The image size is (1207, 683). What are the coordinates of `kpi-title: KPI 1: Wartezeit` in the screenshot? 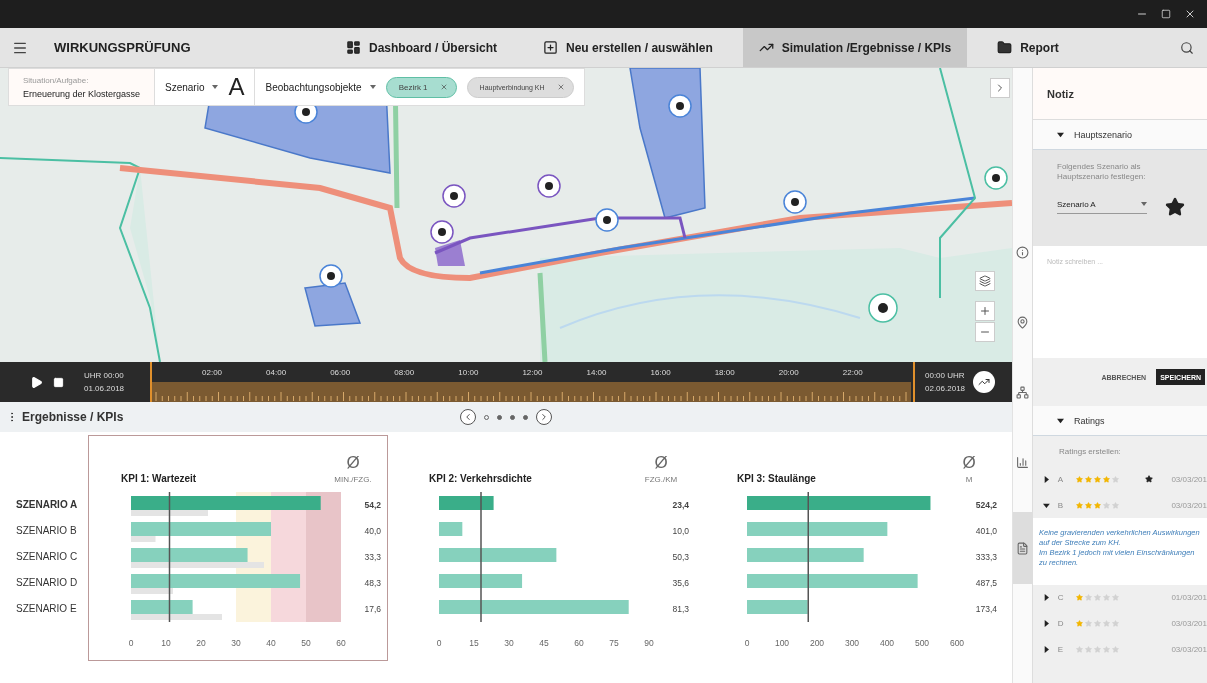 It's located at (159, 478).